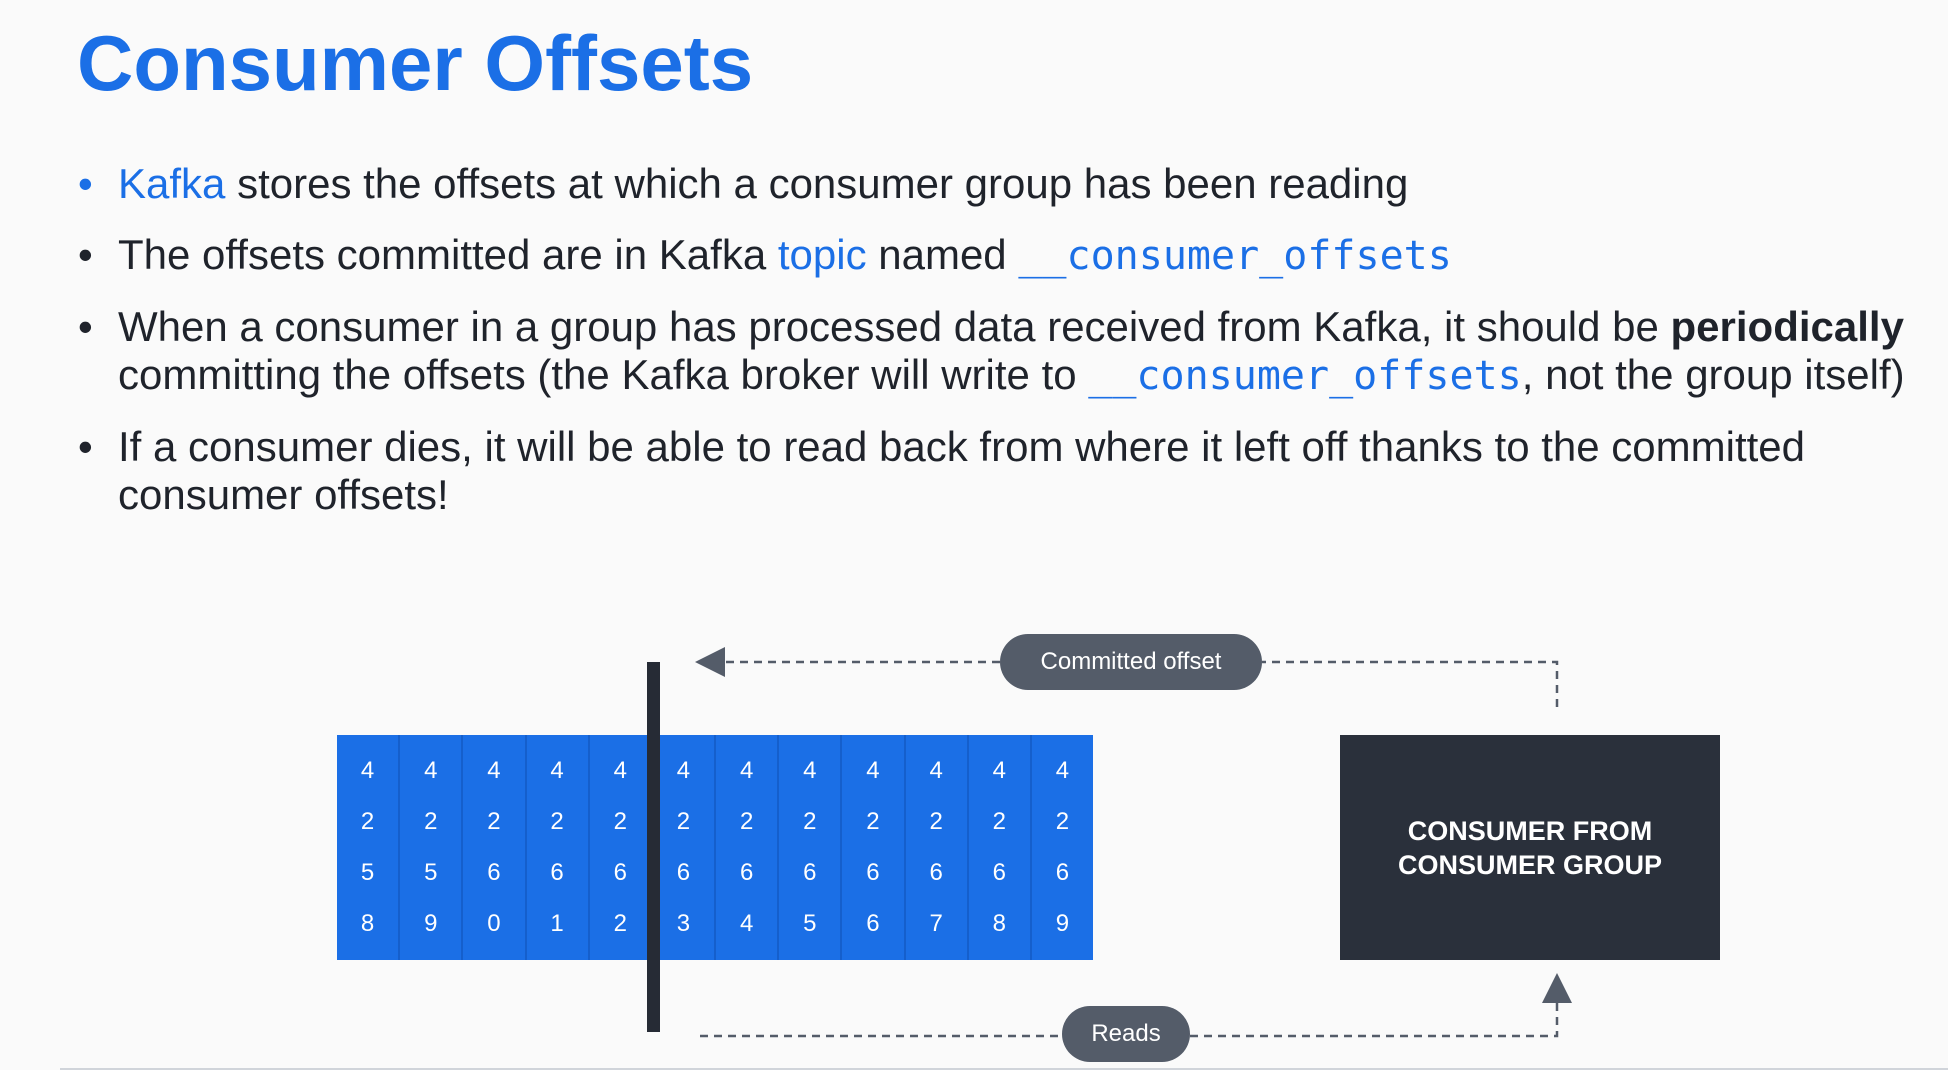 Image resolution: width=1948 pixels, height=1070 pixels. What do you see at coordinates (558, 847) in the screenshot?
I see `offset-cell: 4 2 6 1` at bounding box center [558, 847].